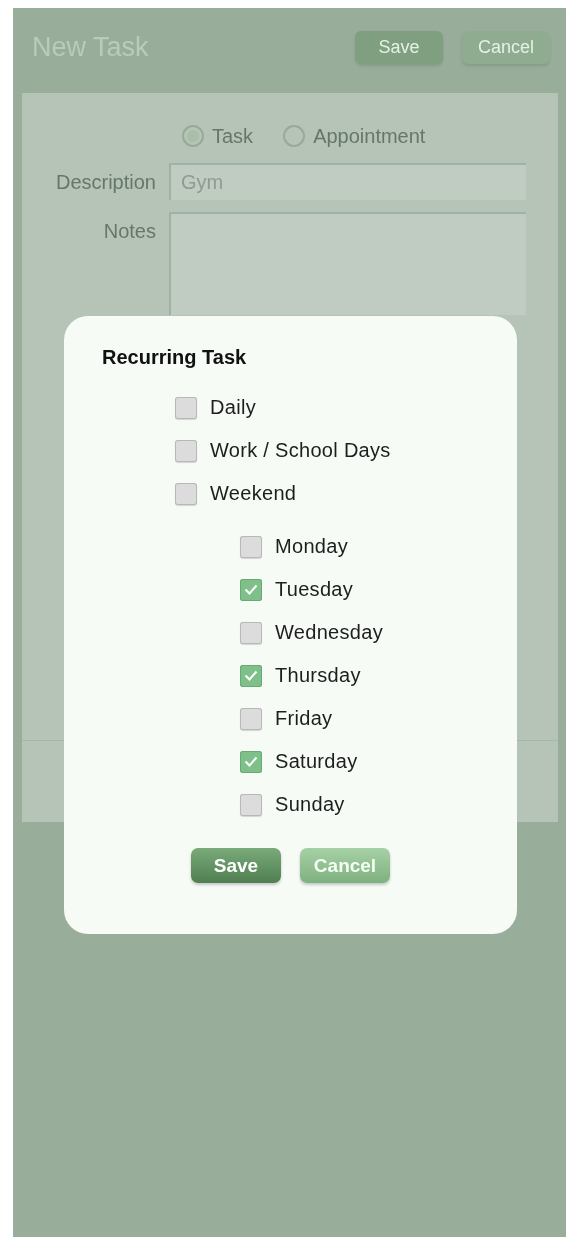  Describe the element at coordinates (175, 357) in the screenshot. I see `dialog-title: Recurring Task` at that location.